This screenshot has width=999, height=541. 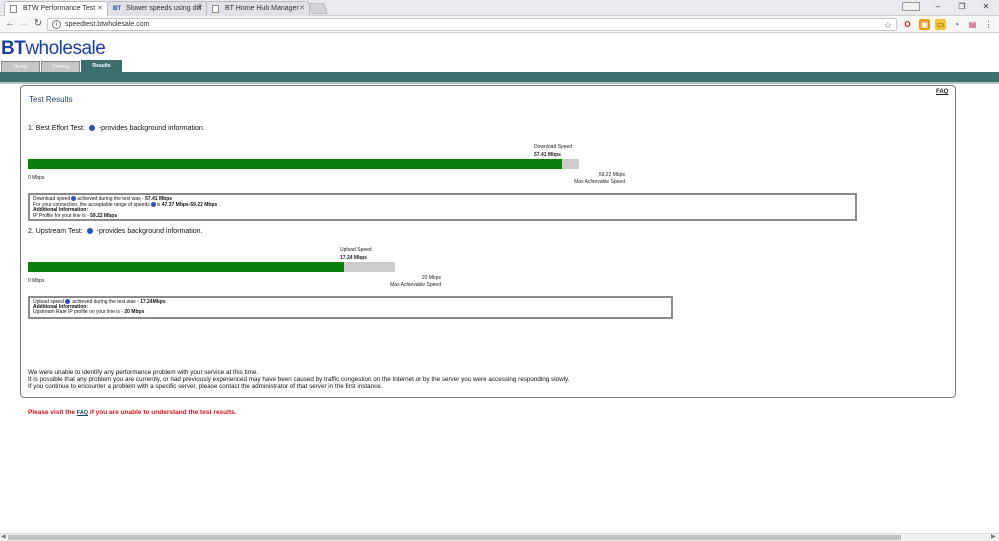 What do you see at coordinates (75, 215) in the screenshot?
I see `detail-line: IP Profile for your line is - 59.22 Mbps` at bounding box center [75, 215].